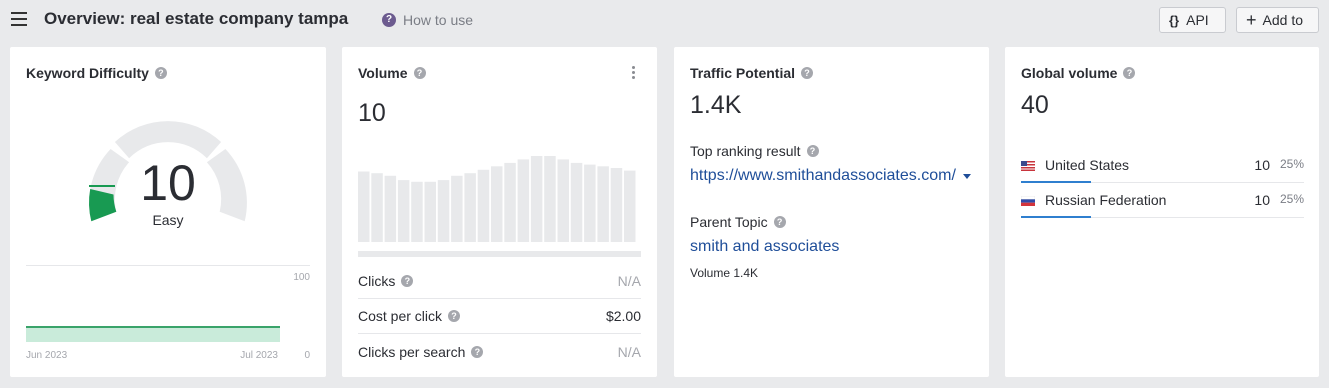 The image size is (1329, 388). Describe the element at coordinates (438, 20) in the screenshot. I see `how-to-use-label: How to use` at that location.